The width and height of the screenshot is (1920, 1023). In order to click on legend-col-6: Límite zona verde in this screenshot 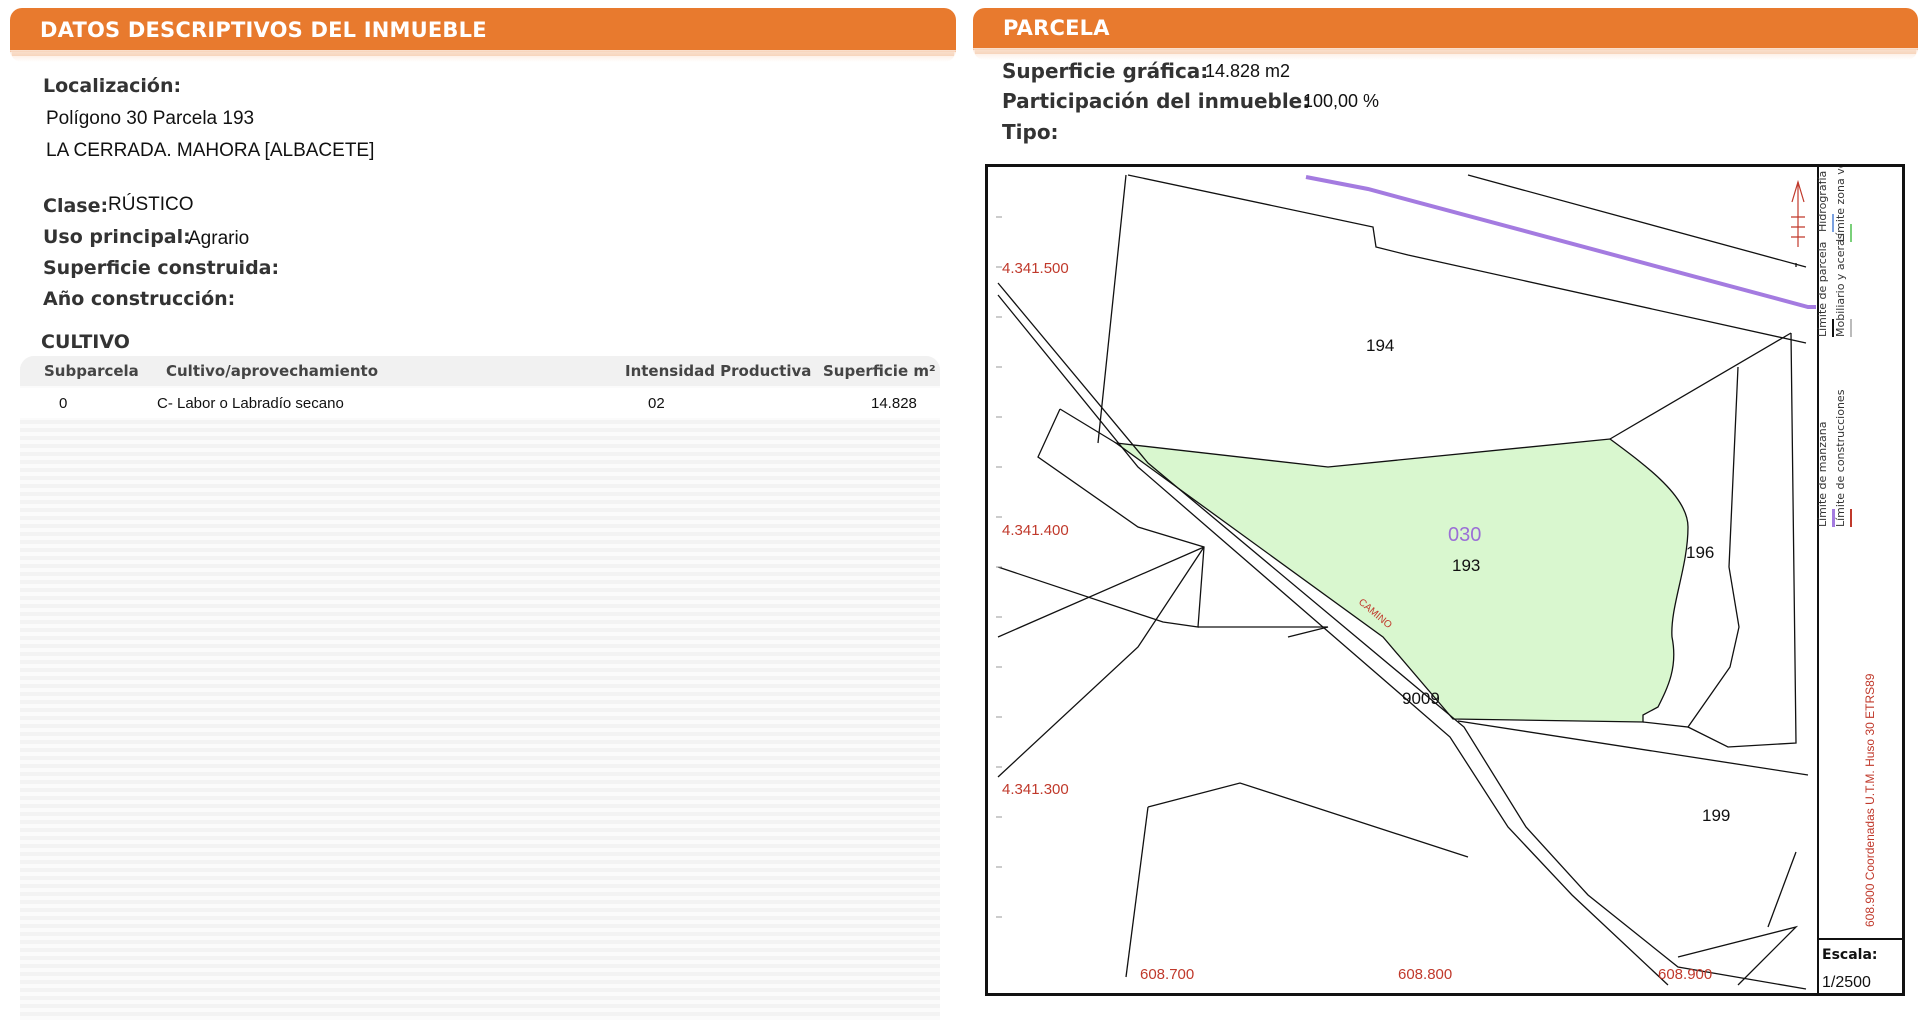, I will do `click(1843, 204)`.